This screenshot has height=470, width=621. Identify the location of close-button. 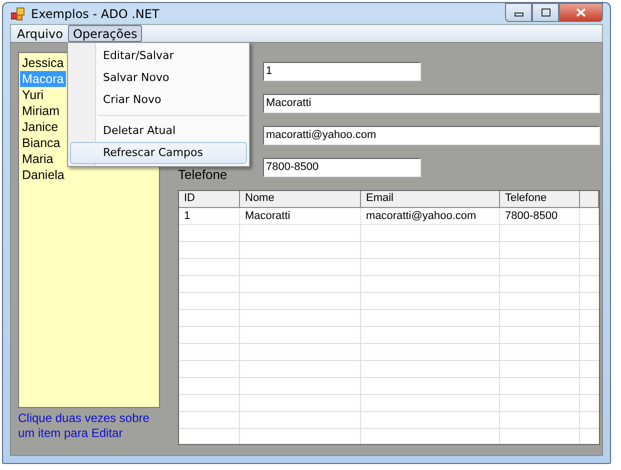
(581, 12).